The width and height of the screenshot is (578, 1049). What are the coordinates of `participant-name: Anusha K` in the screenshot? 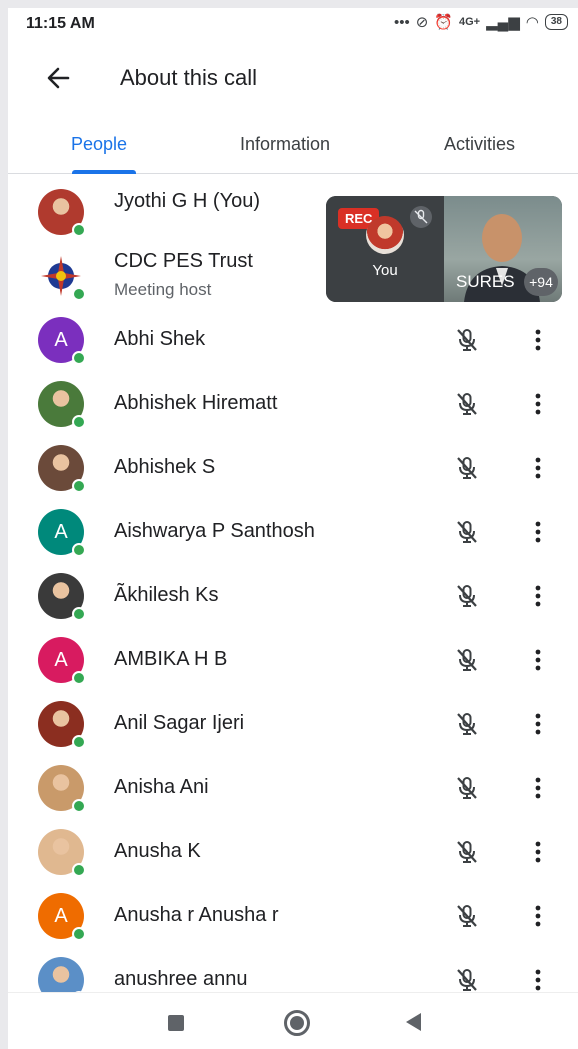 It's located at (157, 851).